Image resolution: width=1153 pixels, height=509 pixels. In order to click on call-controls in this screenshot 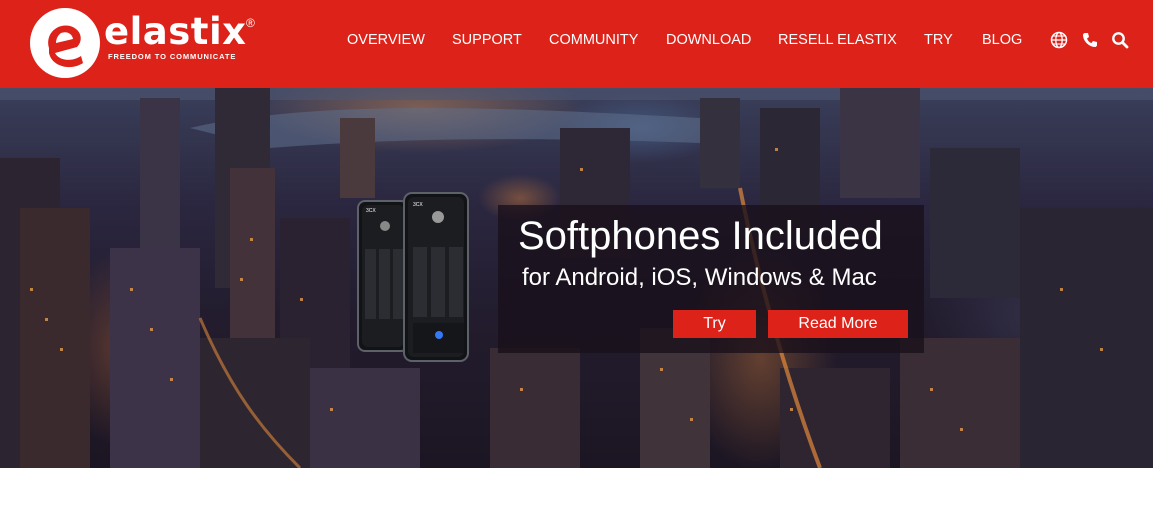, I will do `click(438, 338)`.